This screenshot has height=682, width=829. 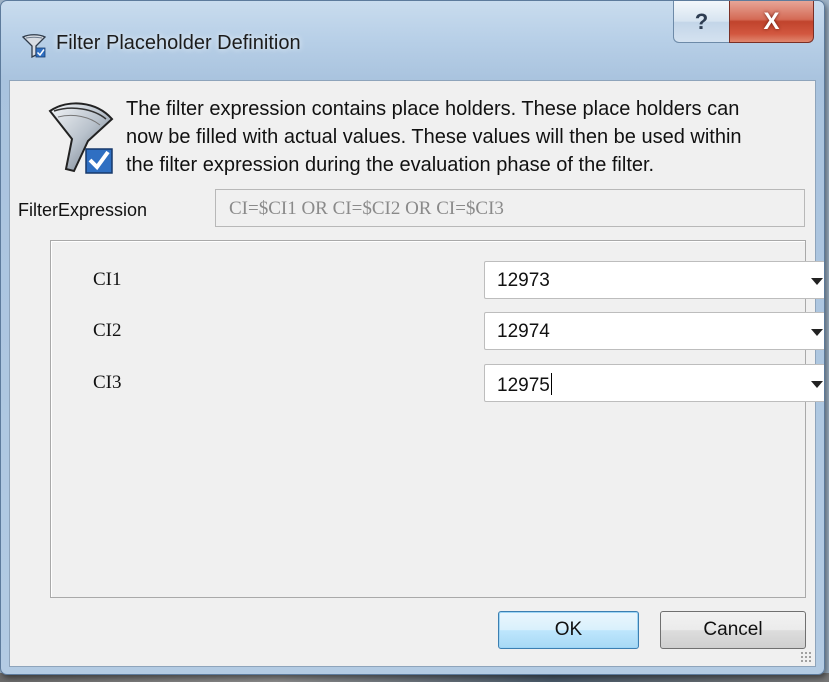 What do you see at coordinates (654, 331) in the screenshot?
I see `placeholder-combo-ci2: 12974` at bounding box center [654, 331].